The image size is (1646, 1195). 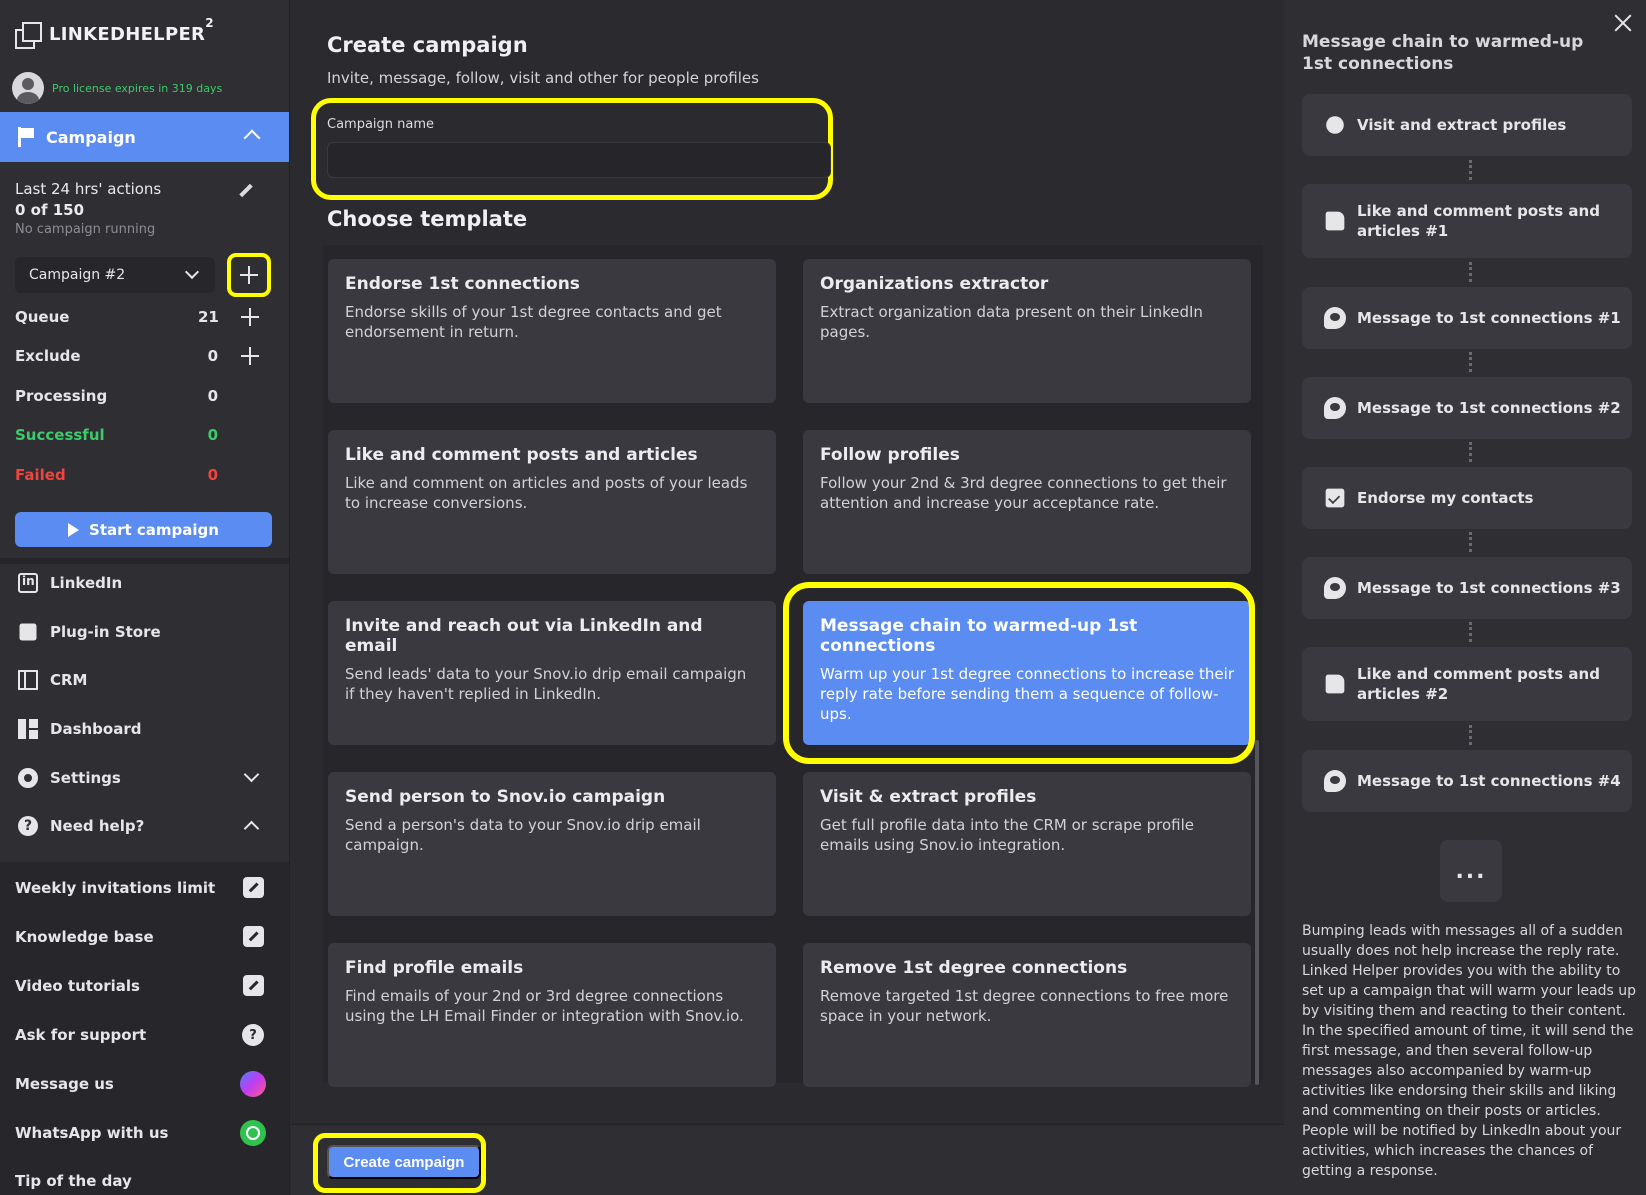 I want to click on step-message-1: Message to 1st connections #1, so click(x=1467, y=318).